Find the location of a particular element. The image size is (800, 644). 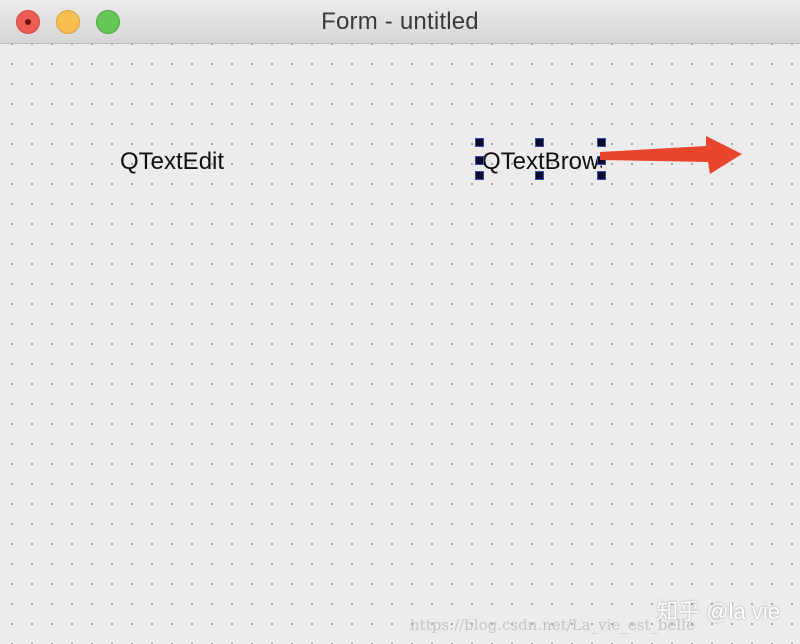

selection-handle-bottom-left is located at coordinates (479, 175).